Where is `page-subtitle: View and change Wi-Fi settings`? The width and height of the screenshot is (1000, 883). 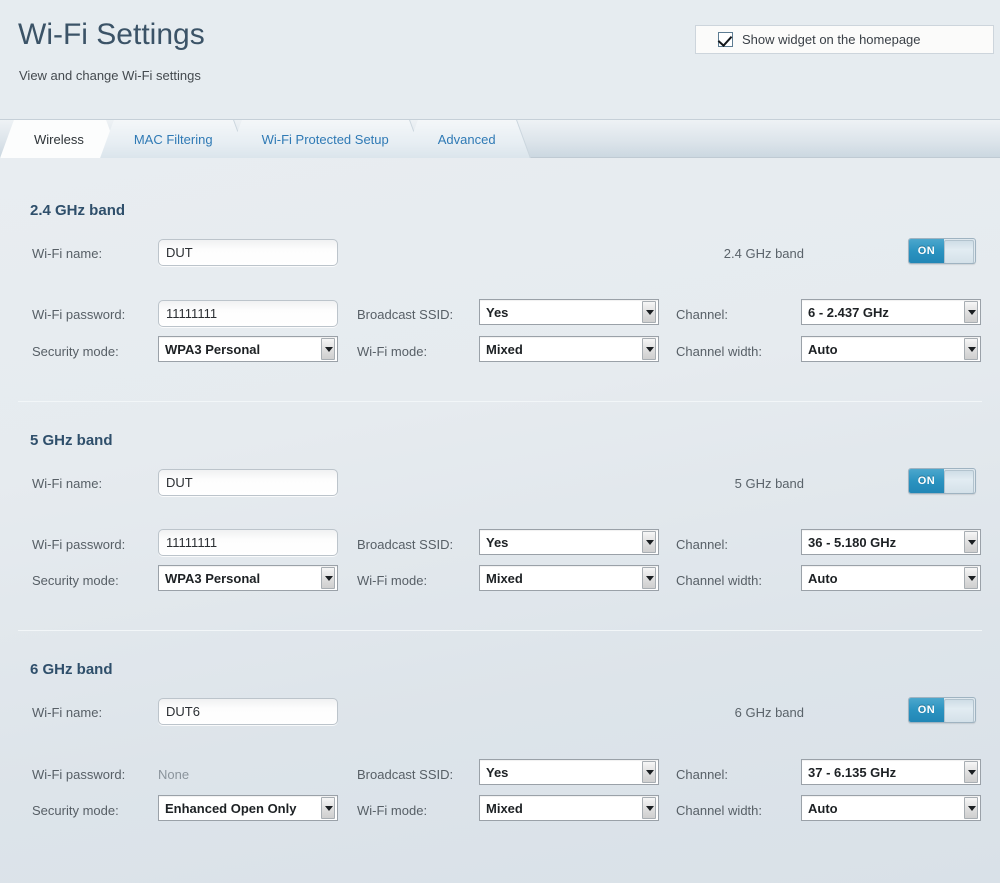
page-subtitle: View and change Wi-Fi settings is located at coordinates (110, 75).